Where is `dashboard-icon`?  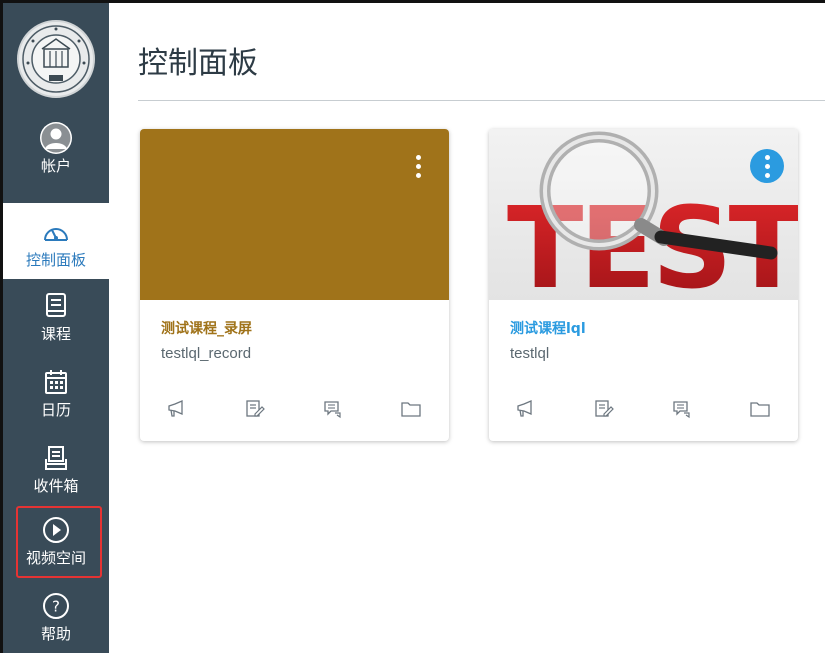
dashboard-icon is located at coordinates (56, 232).